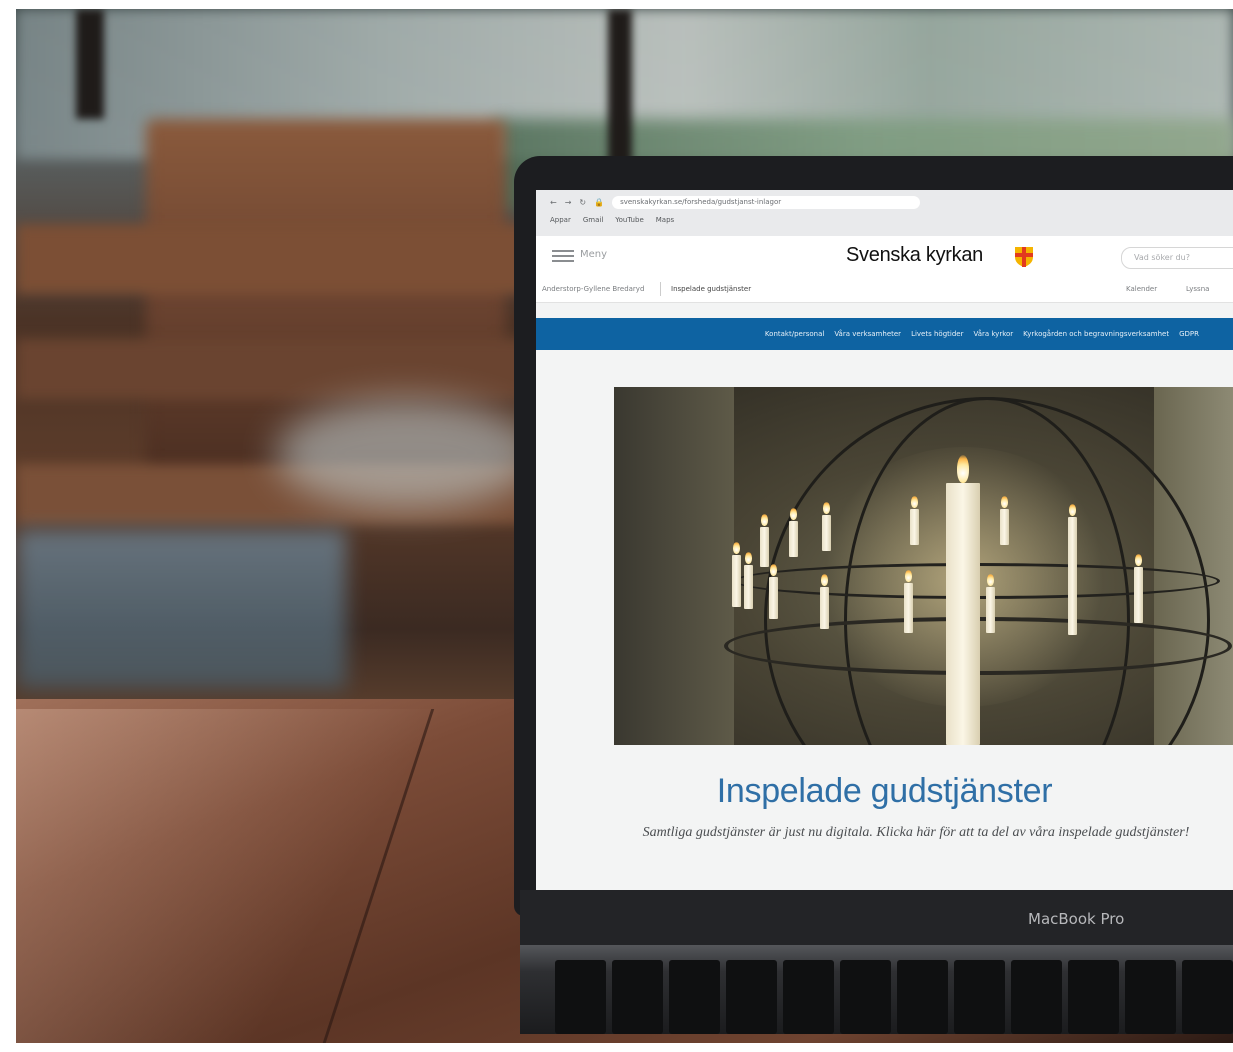 This screenshot has height=1052, width=1233. What do you see at coordinates (1177, 258) in the screenshot?
I see `search-input: Vad söker du?` at bounding box center [1177, 258].